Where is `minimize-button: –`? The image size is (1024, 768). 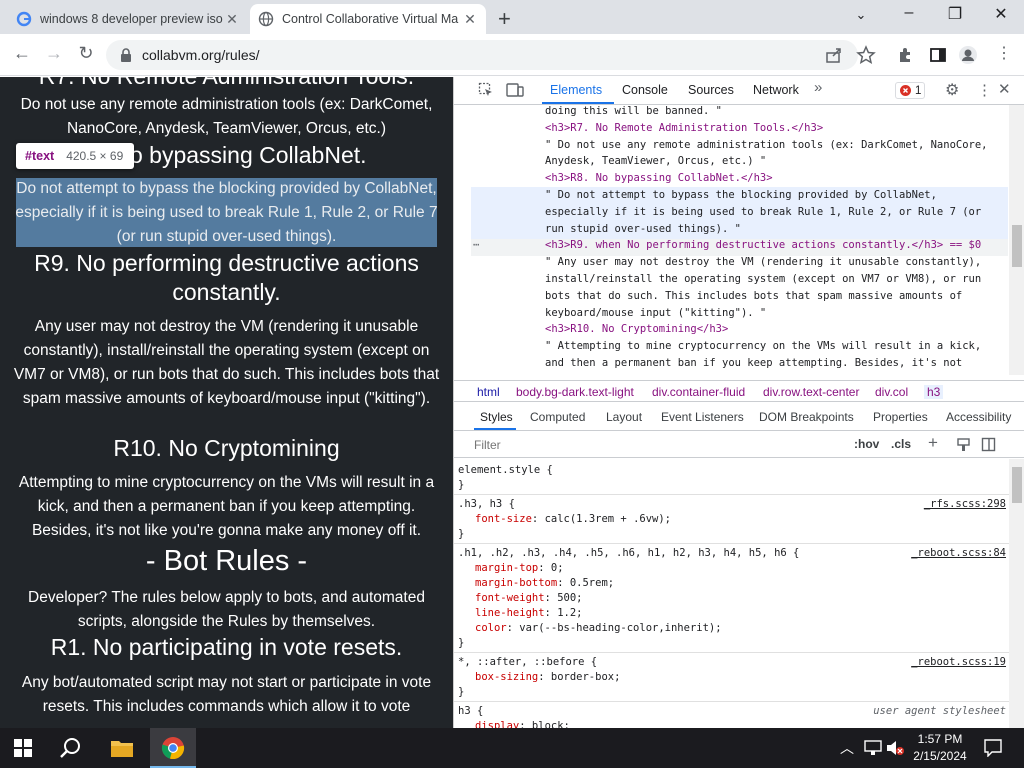
minimize-button: – is located at coordinates (909, 13).